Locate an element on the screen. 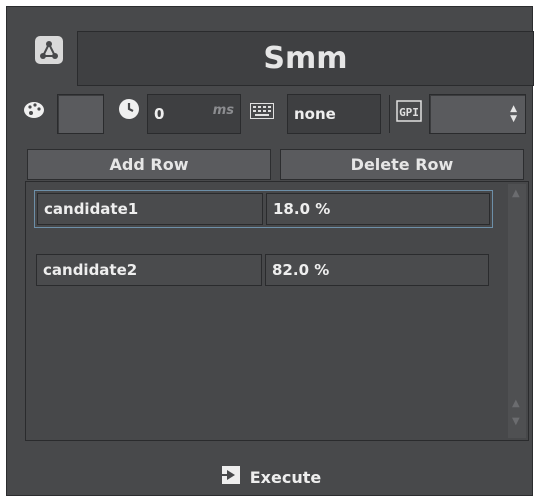 This screenshot has width=539, height=502. execute-button: Execute is located at coordinates (270, 477).